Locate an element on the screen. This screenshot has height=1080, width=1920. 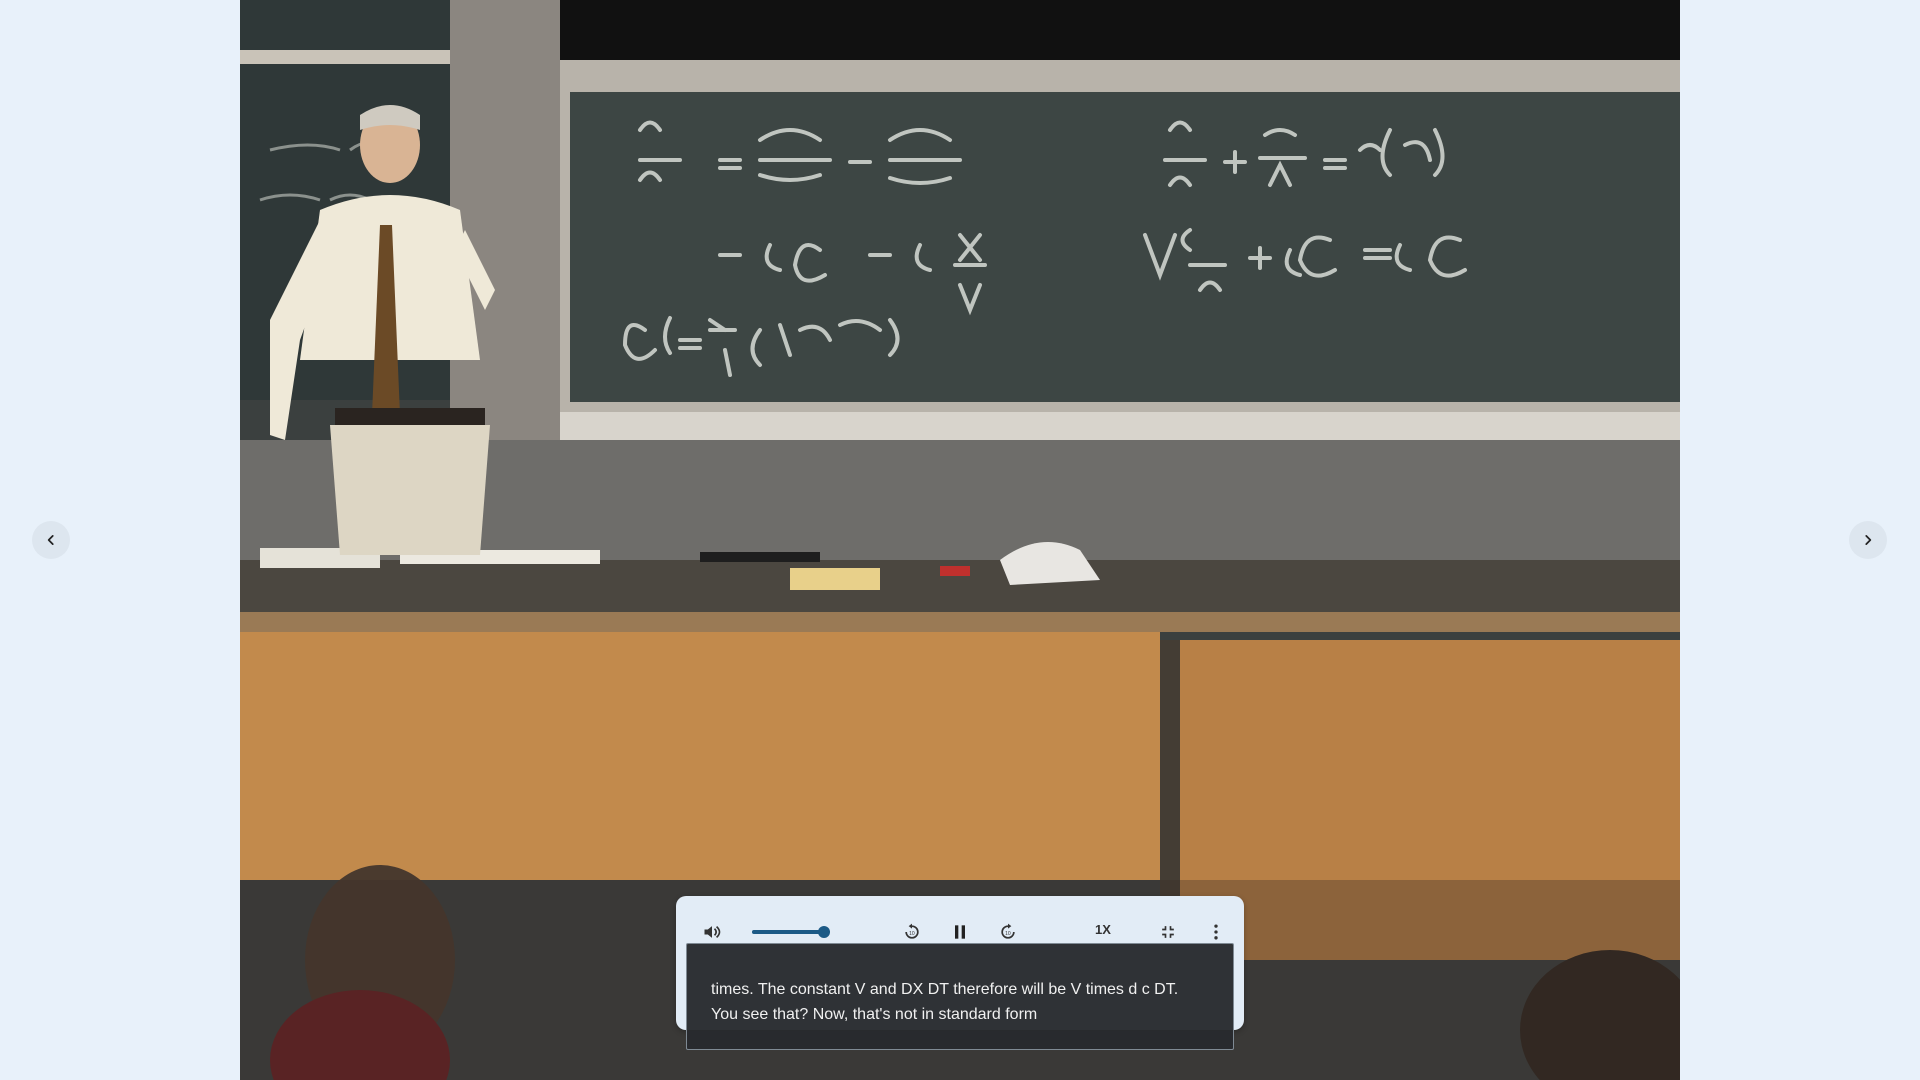
prev-slide-button is located at coordinates (51, 540).